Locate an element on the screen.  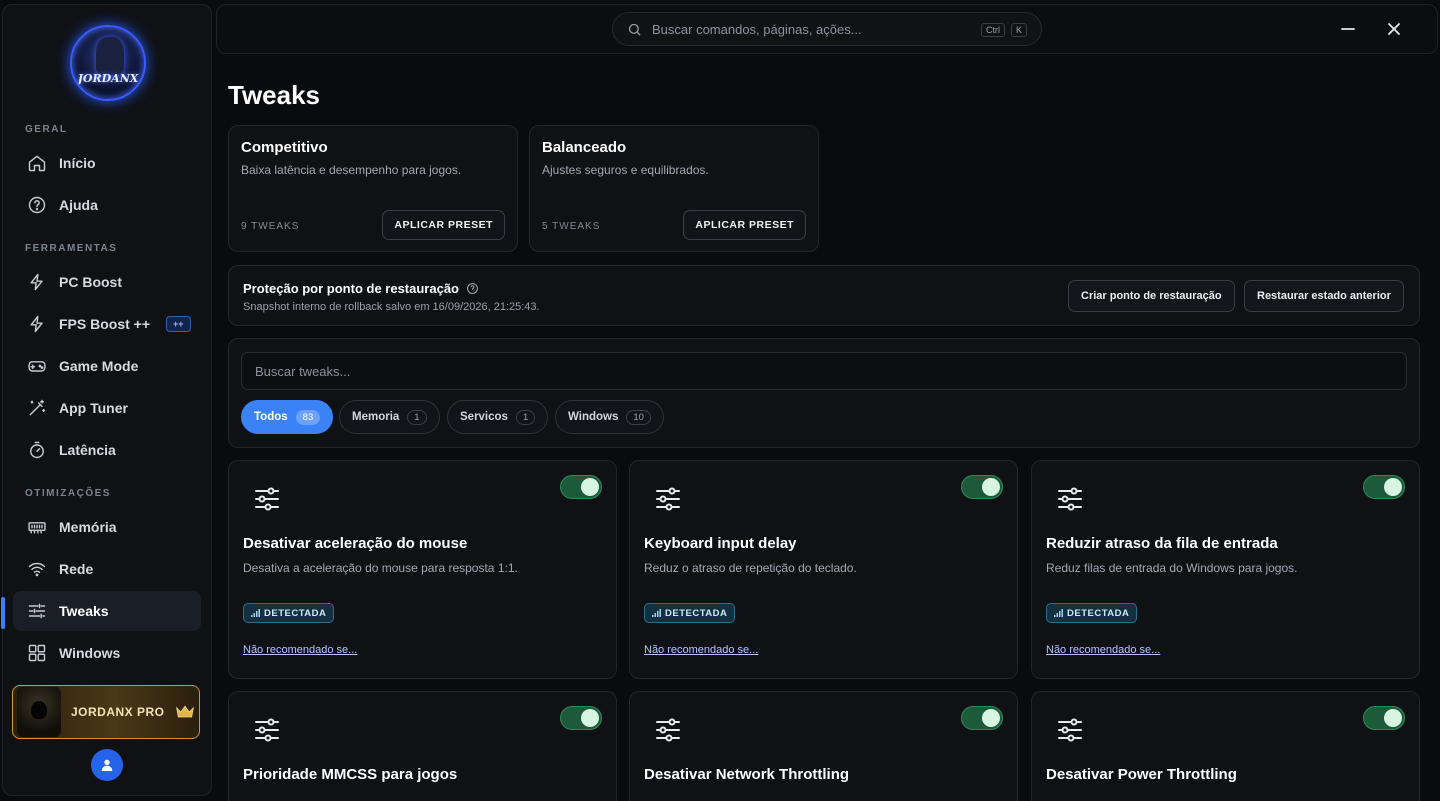
filter-chip-memoria: Memoria 1 is located at coordinates (389, 417).